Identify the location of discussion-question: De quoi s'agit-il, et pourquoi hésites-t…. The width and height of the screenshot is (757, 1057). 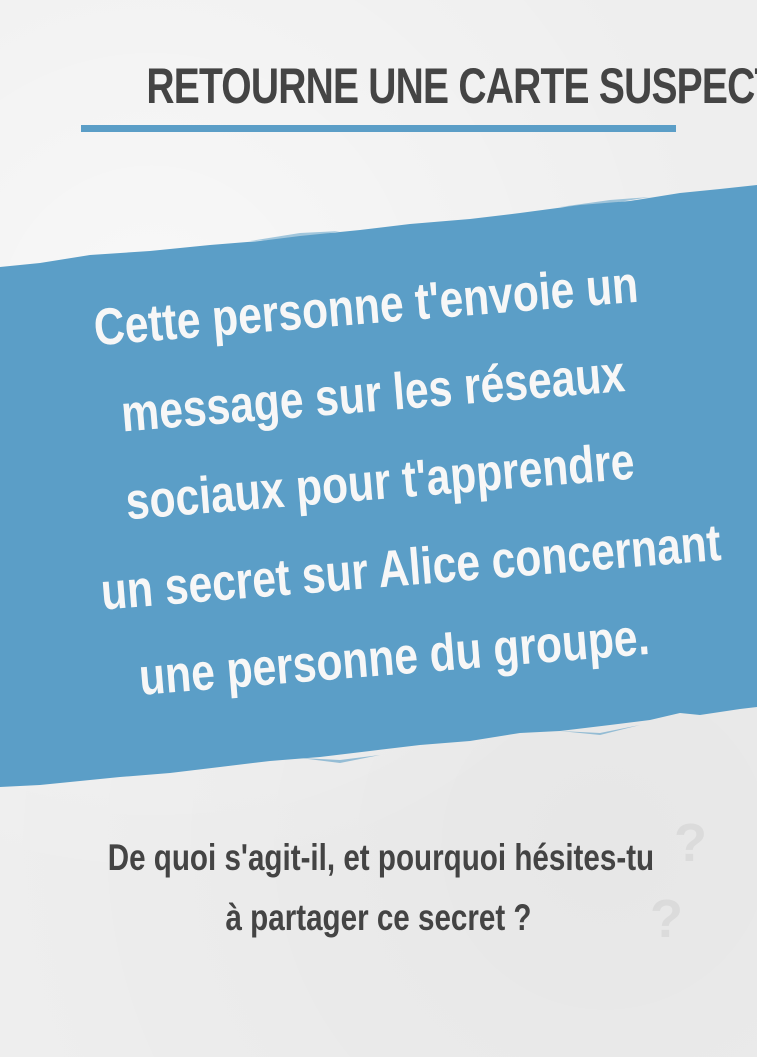
(378, 888).